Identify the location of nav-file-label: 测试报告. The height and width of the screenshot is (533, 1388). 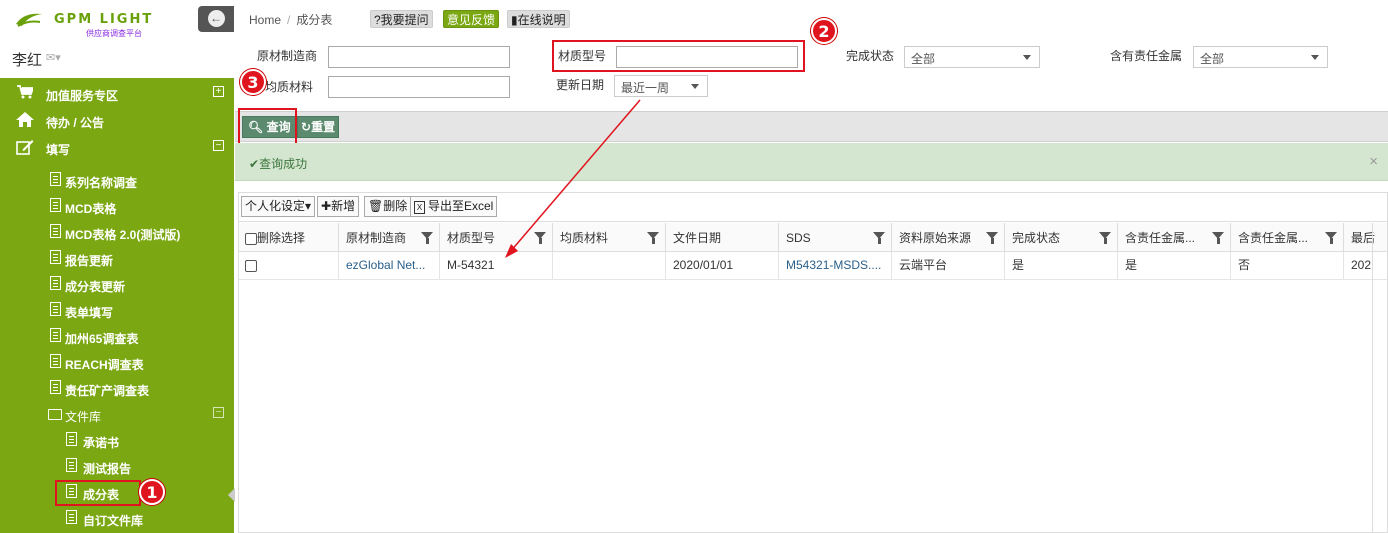
(107, 469).